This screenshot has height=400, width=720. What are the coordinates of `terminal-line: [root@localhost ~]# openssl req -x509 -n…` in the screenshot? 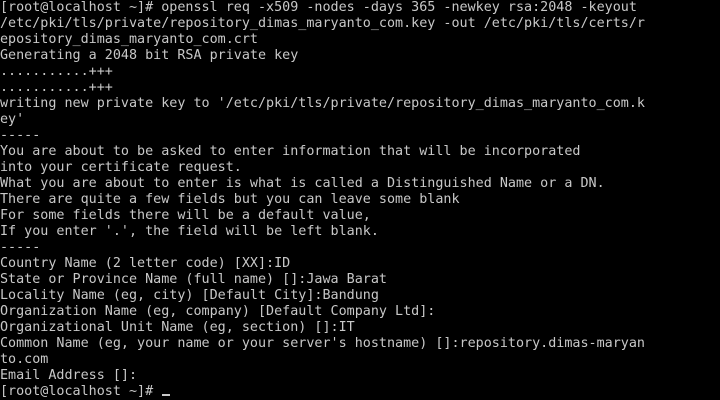 It's located at (318, 7).